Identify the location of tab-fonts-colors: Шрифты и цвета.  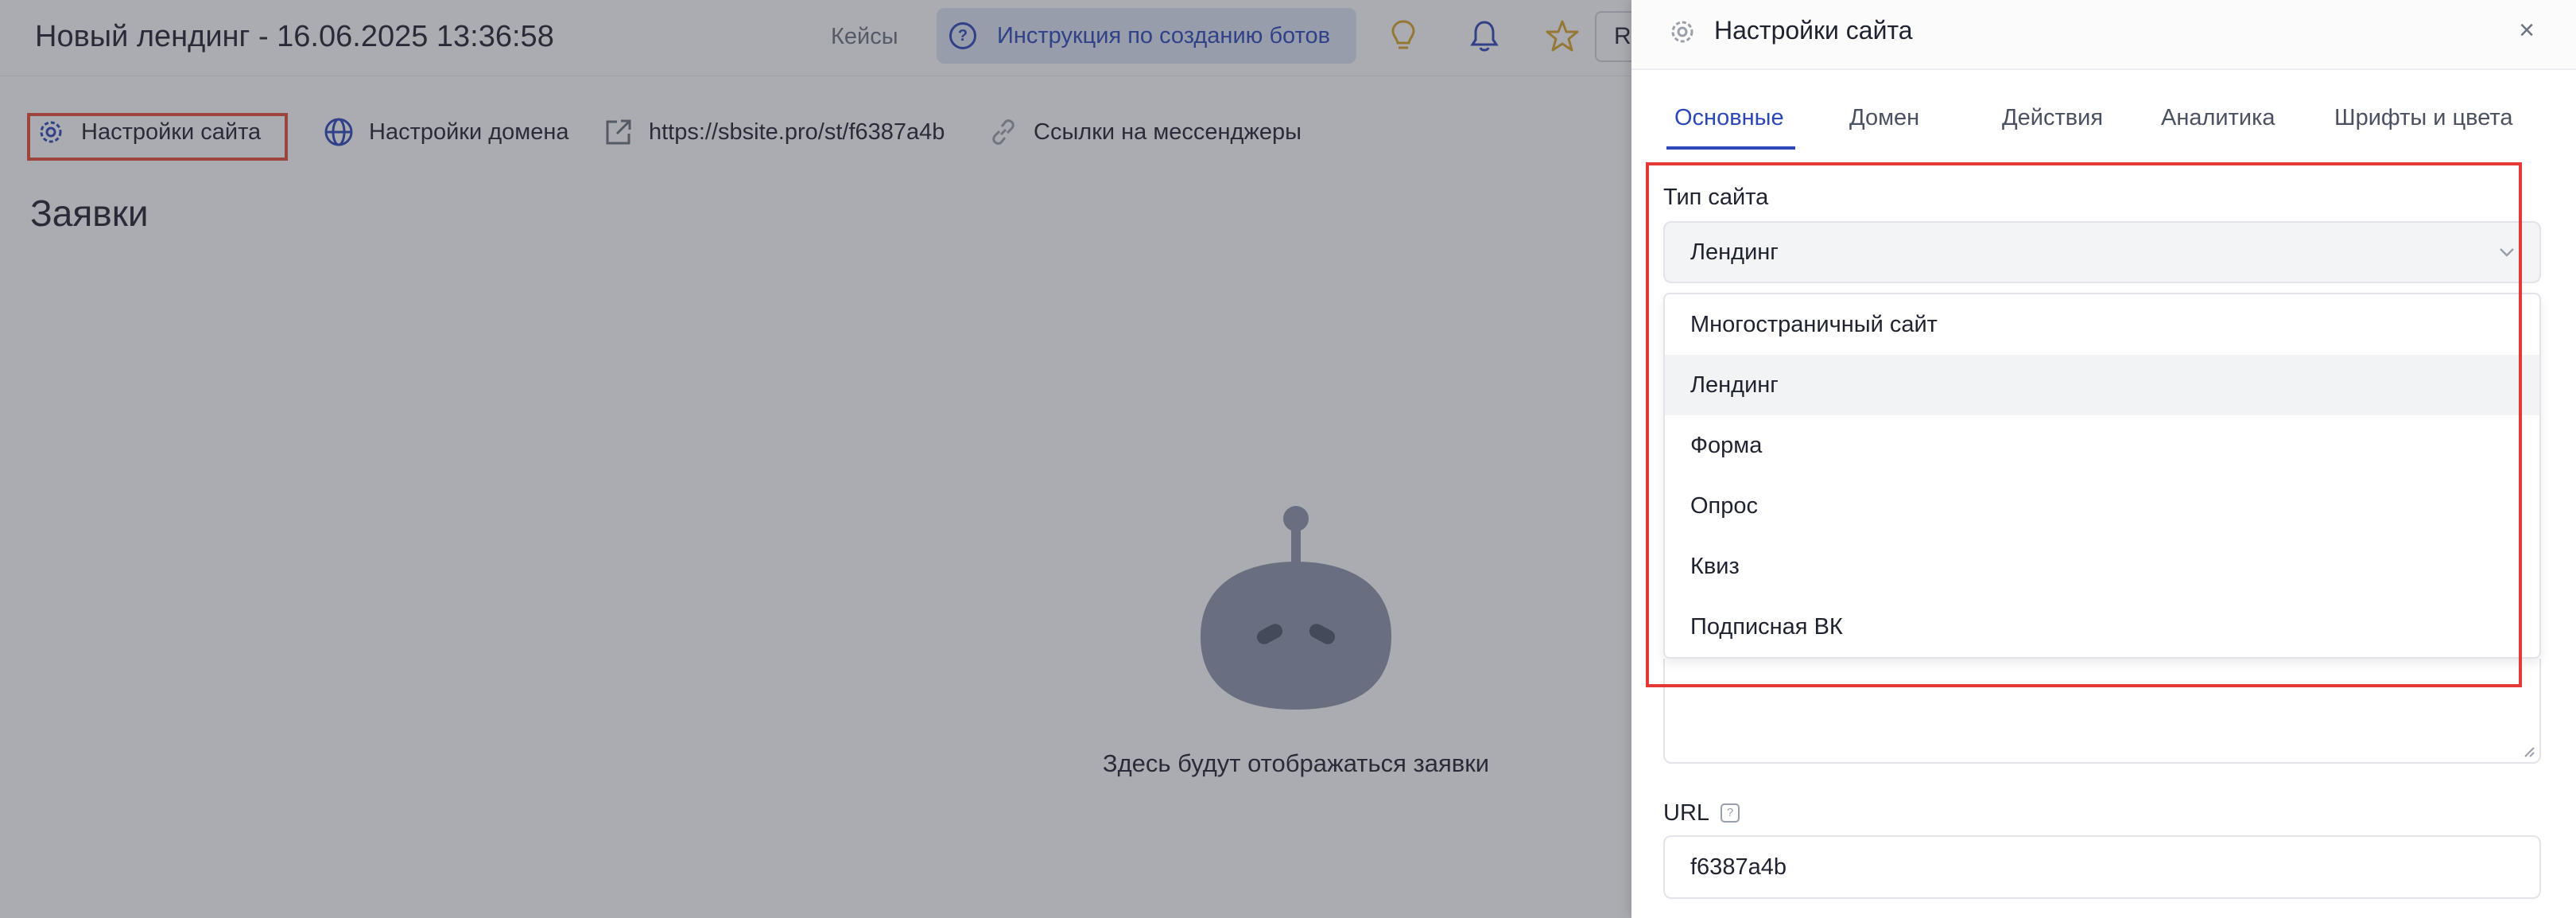
(2423, 118).